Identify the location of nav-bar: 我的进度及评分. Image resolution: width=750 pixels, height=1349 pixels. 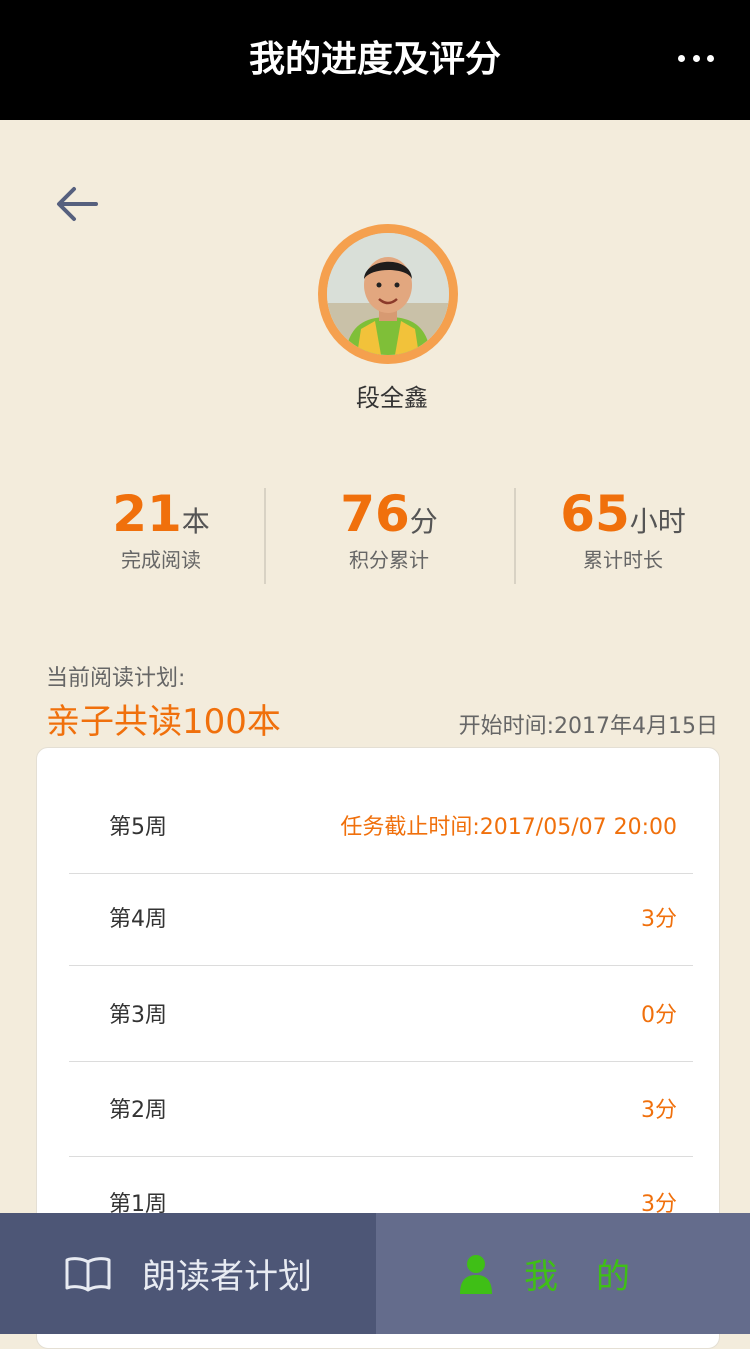
(375, 60).